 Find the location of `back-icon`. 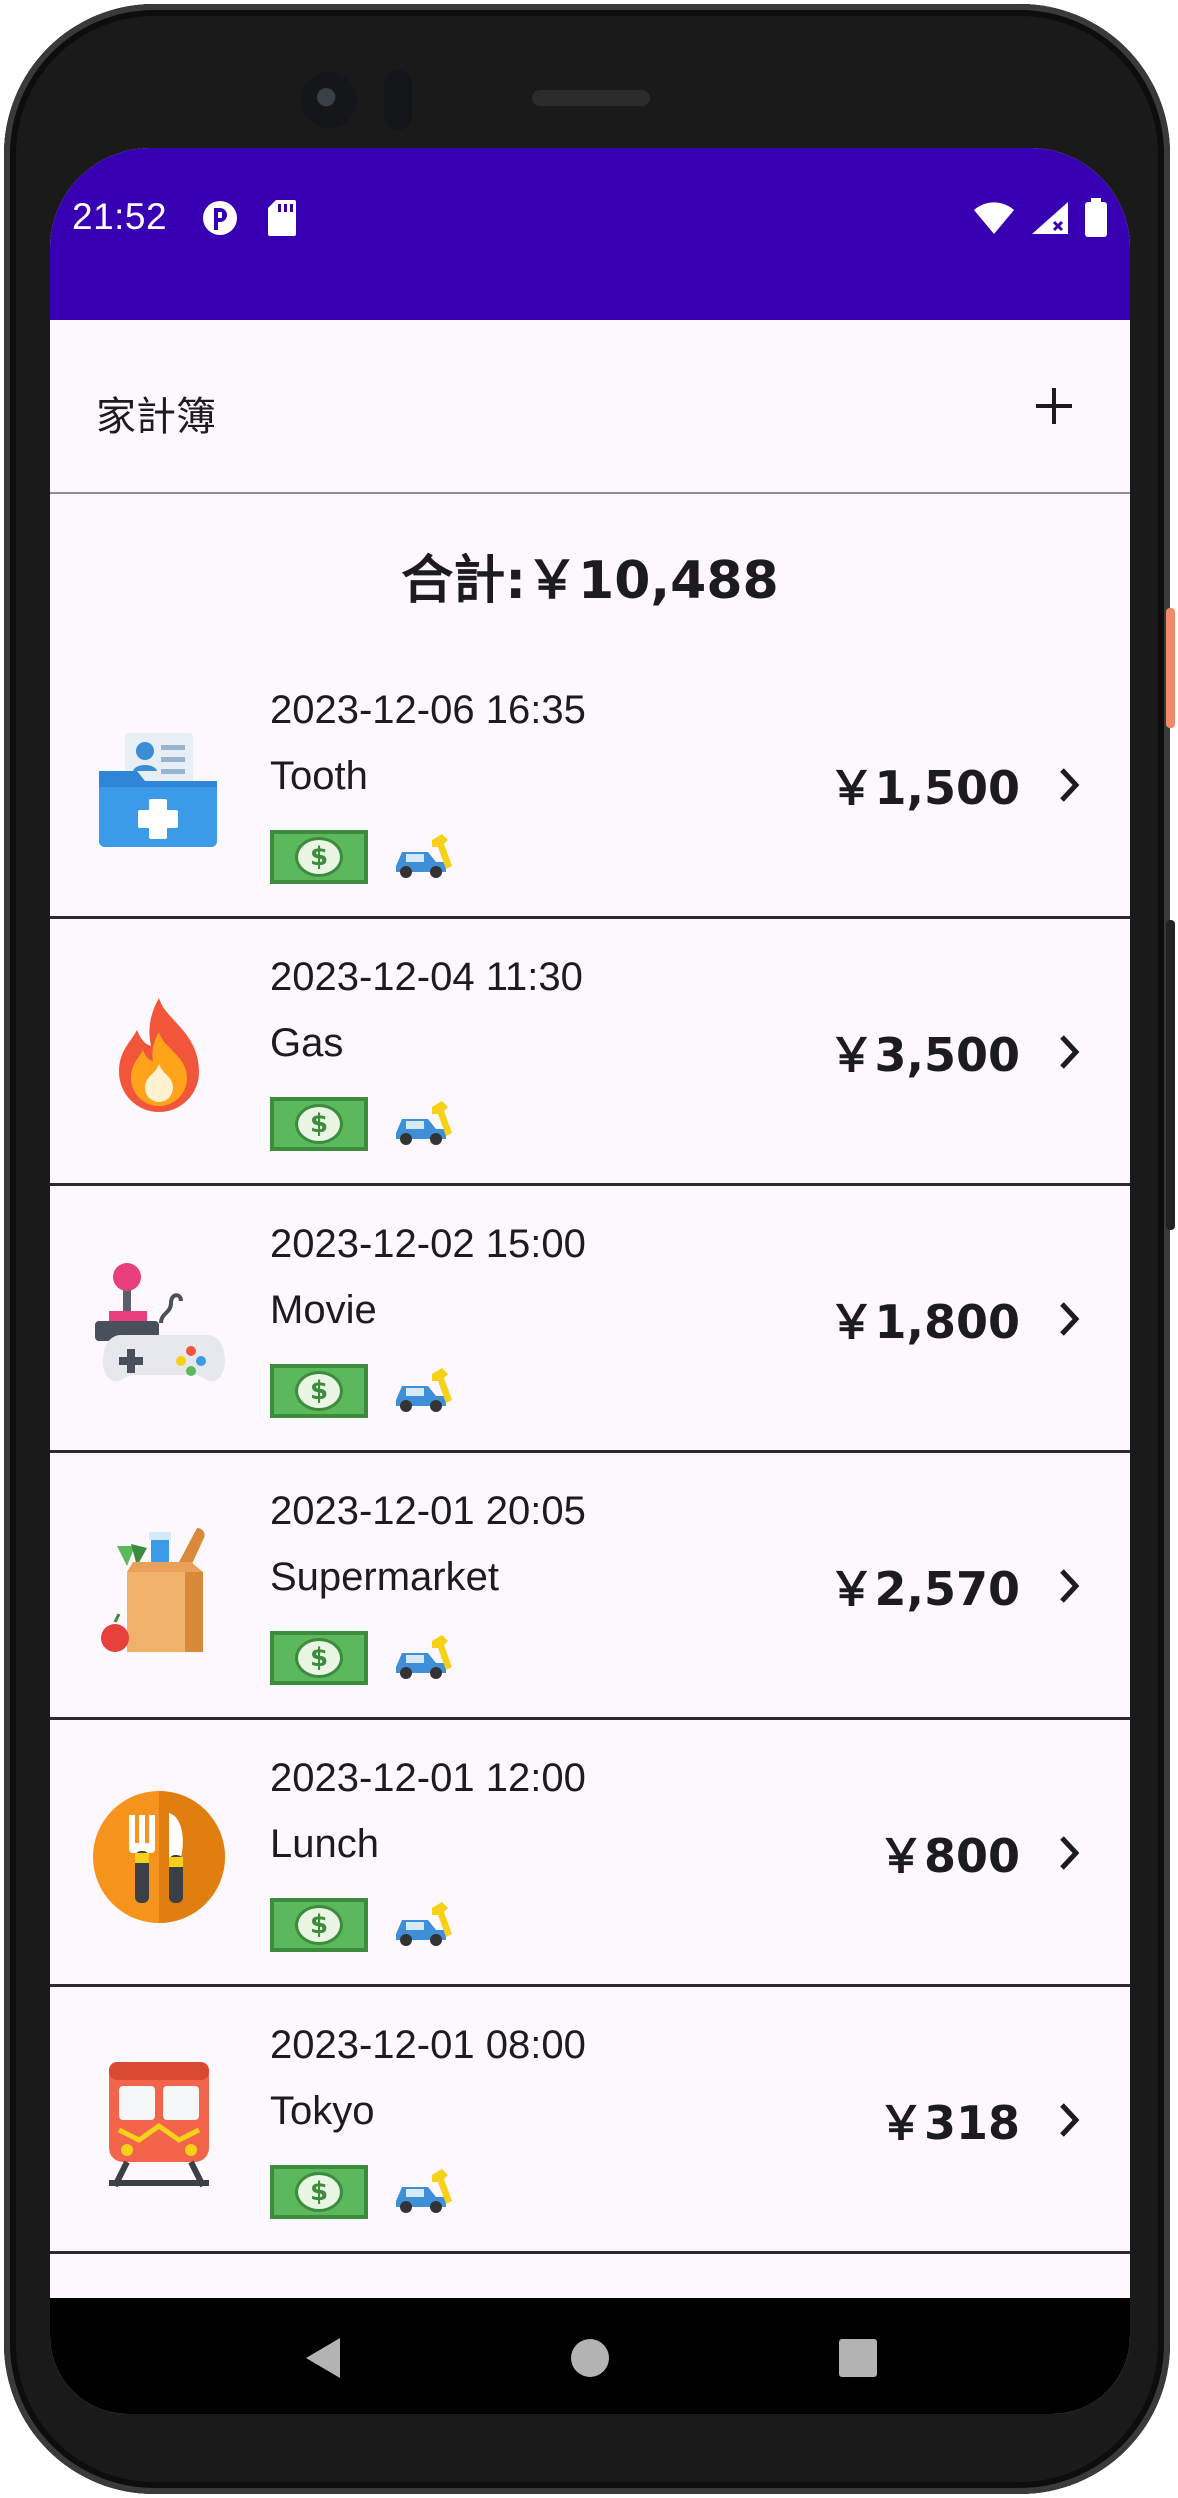

back-icon is located at coordinates (323, 2358).